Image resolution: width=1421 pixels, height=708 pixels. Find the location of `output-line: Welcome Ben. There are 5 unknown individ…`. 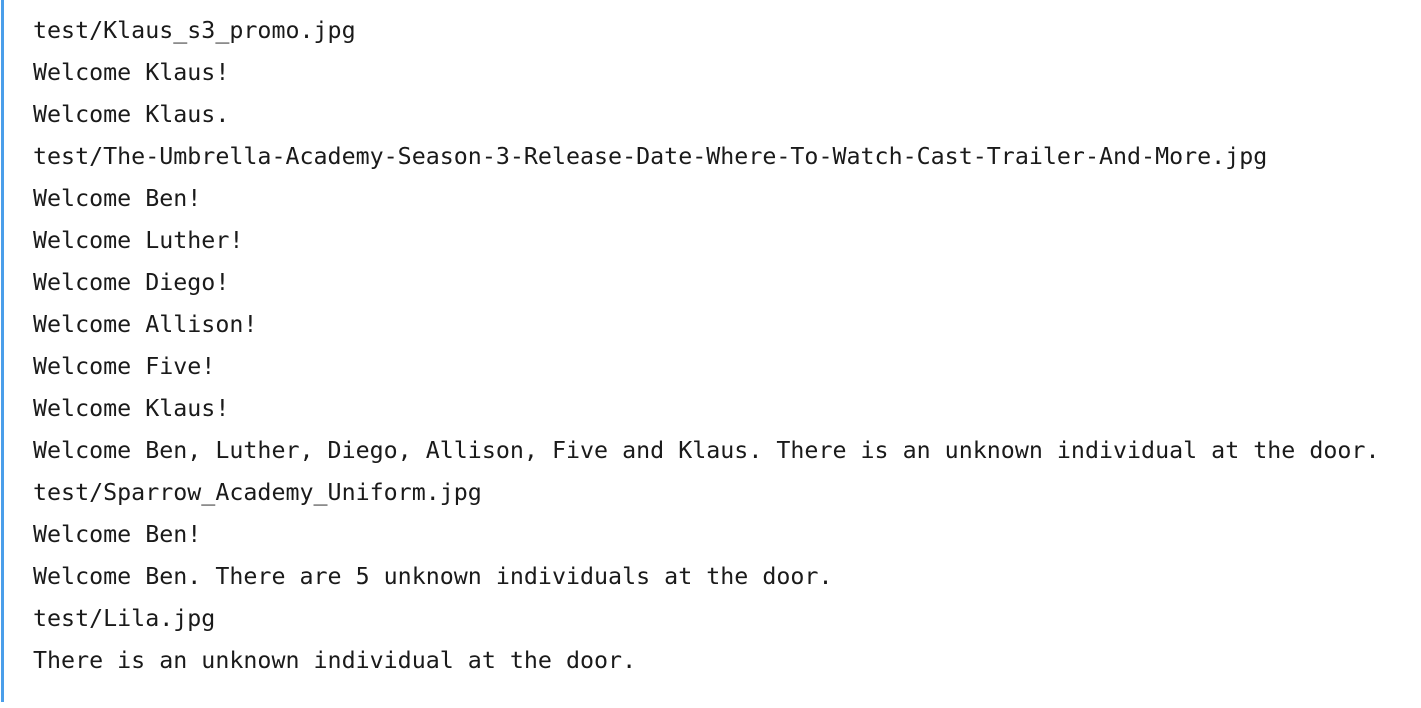

output-line: Welcome Ben. There are 5 unknown individ… is located at coordinates (433, 576).